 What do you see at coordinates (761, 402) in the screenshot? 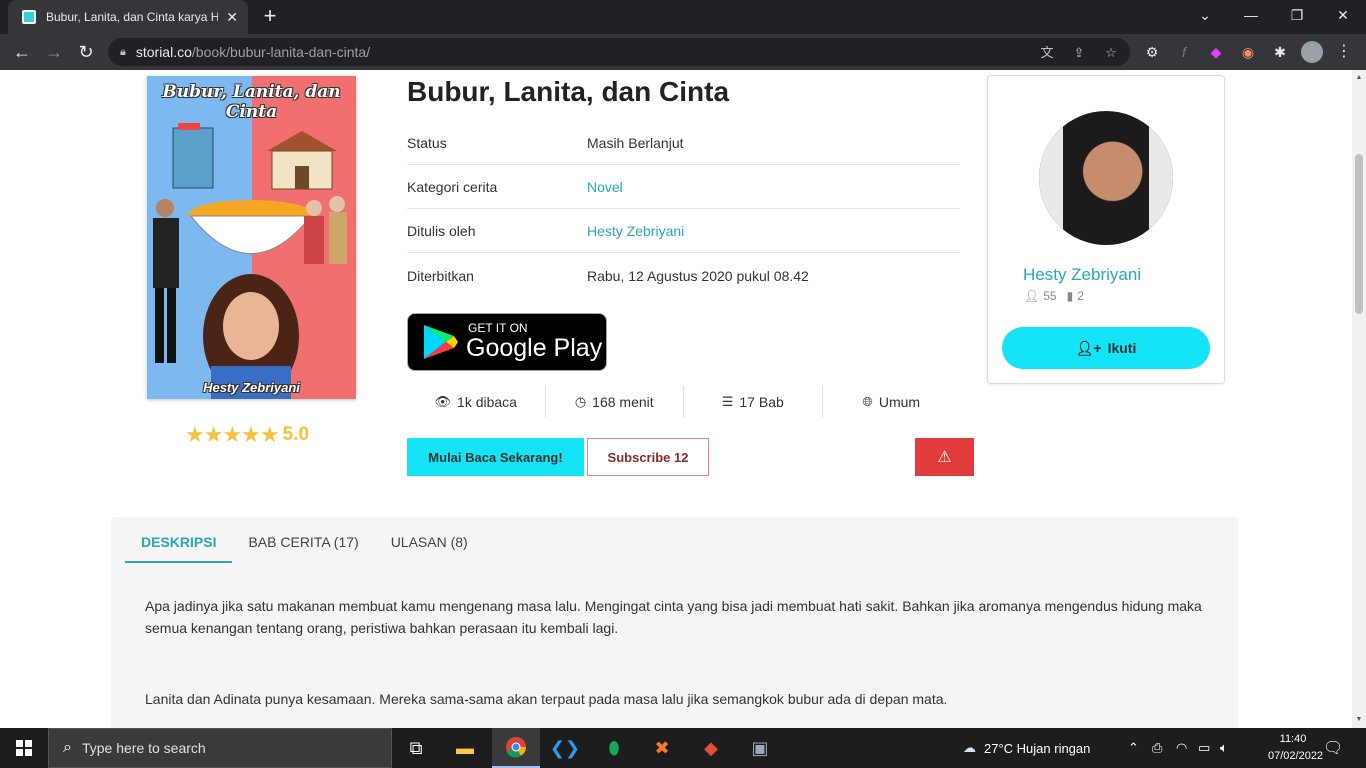
I see `stat-text: 17 Bab` at bounding box center [761, 402].